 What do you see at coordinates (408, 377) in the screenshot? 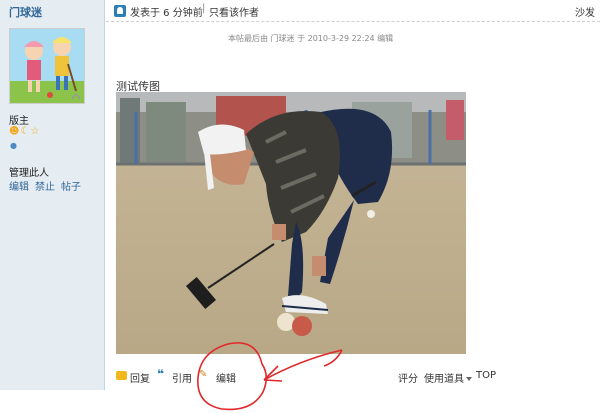
I see `rate-button: 评分` at bounding box center [408, 377].